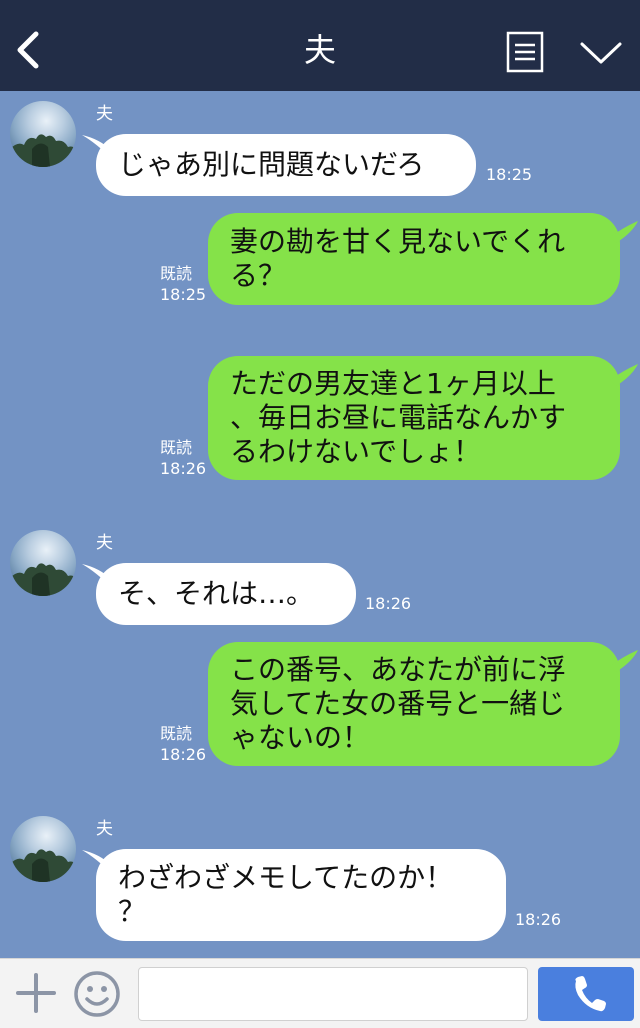 Image resolution: width=640 pixels, height=1028 pixels. Describe the element at coordinates (271, 164) in the screenshot. I see `message-text: じゃあ別に問題ないだろ` at that location.